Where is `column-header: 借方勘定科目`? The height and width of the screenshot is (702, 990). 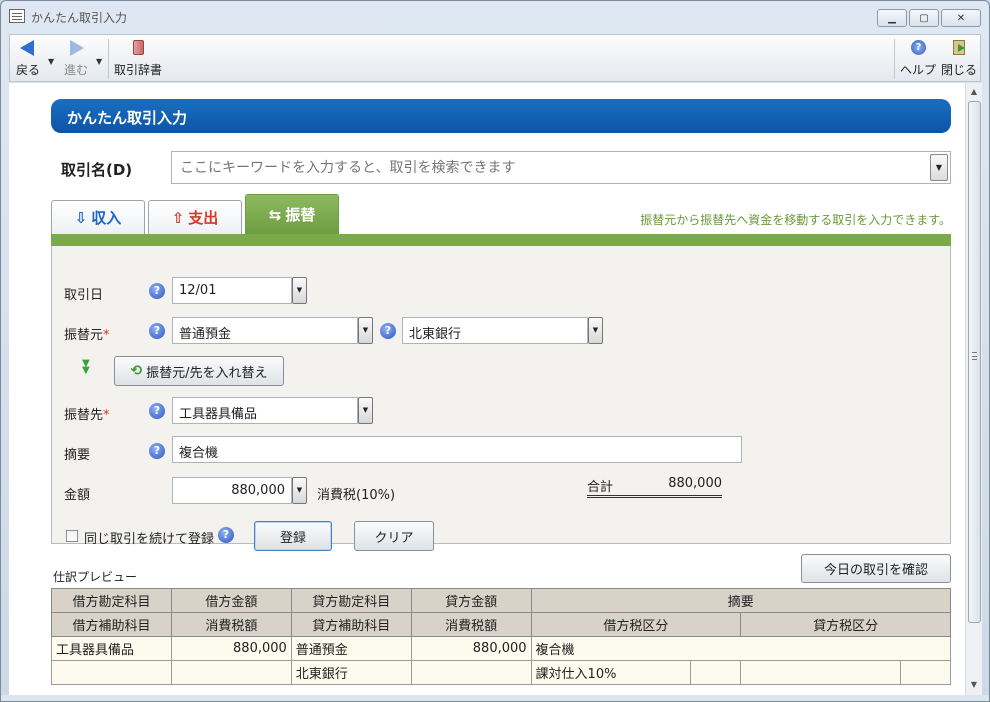
column-header: 借方勘定科目 is located at coordinates (111, 600).